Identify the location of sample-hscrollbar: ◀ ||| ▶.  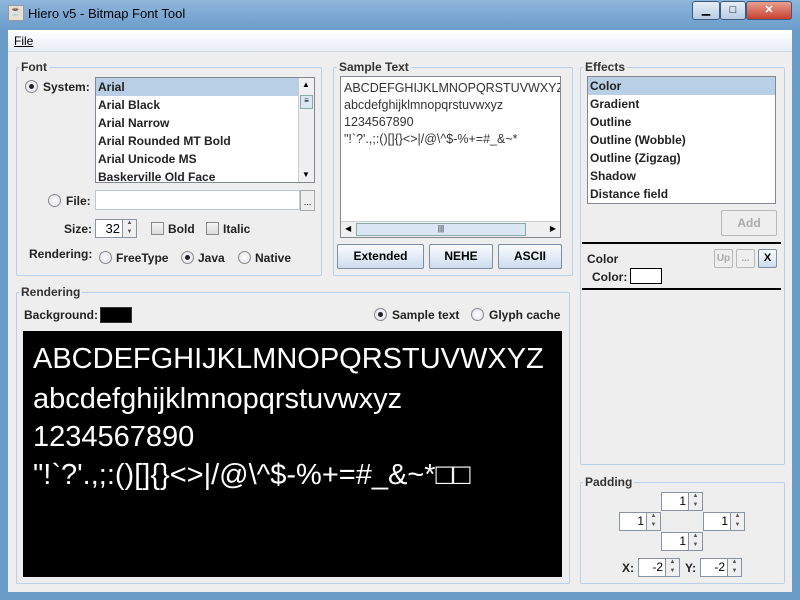
(450, 229).